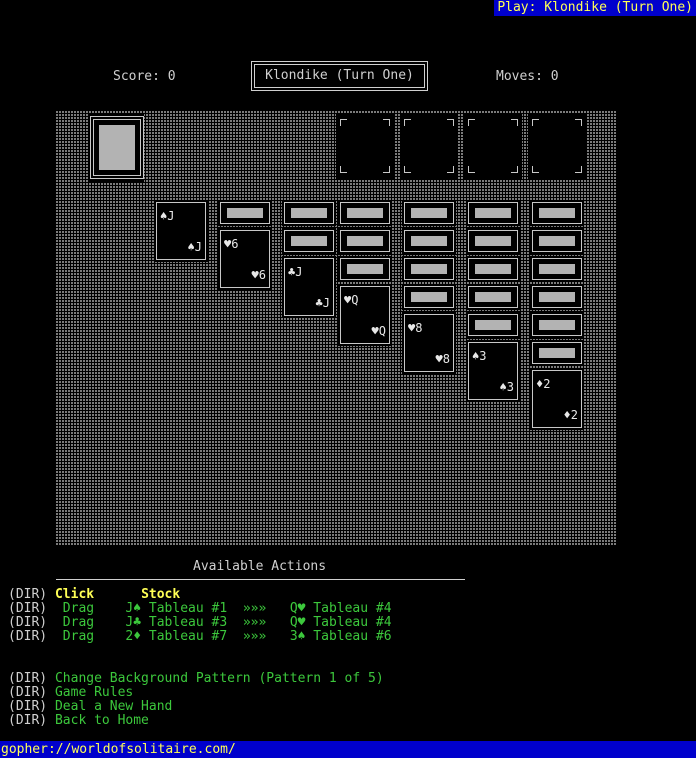  Describe the element at coordinates (102, 720) in the screenshot. I see `back-to-home-link: Back to Home` at that location.